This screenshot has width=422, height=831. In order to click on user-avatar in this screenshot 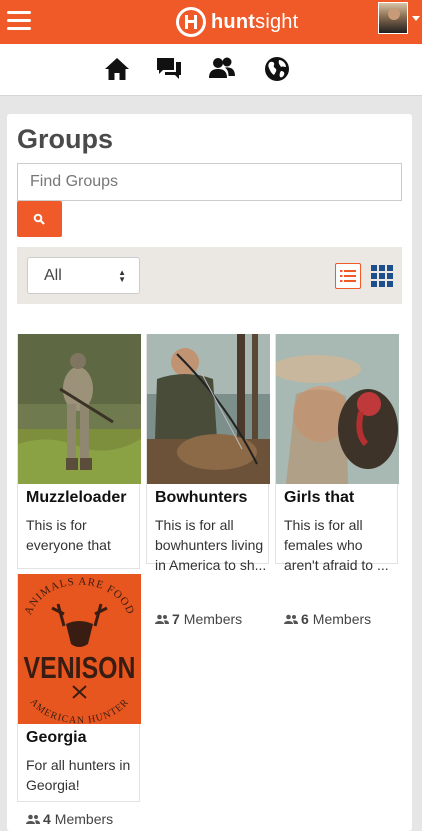, I will do `click(393, 18)`.